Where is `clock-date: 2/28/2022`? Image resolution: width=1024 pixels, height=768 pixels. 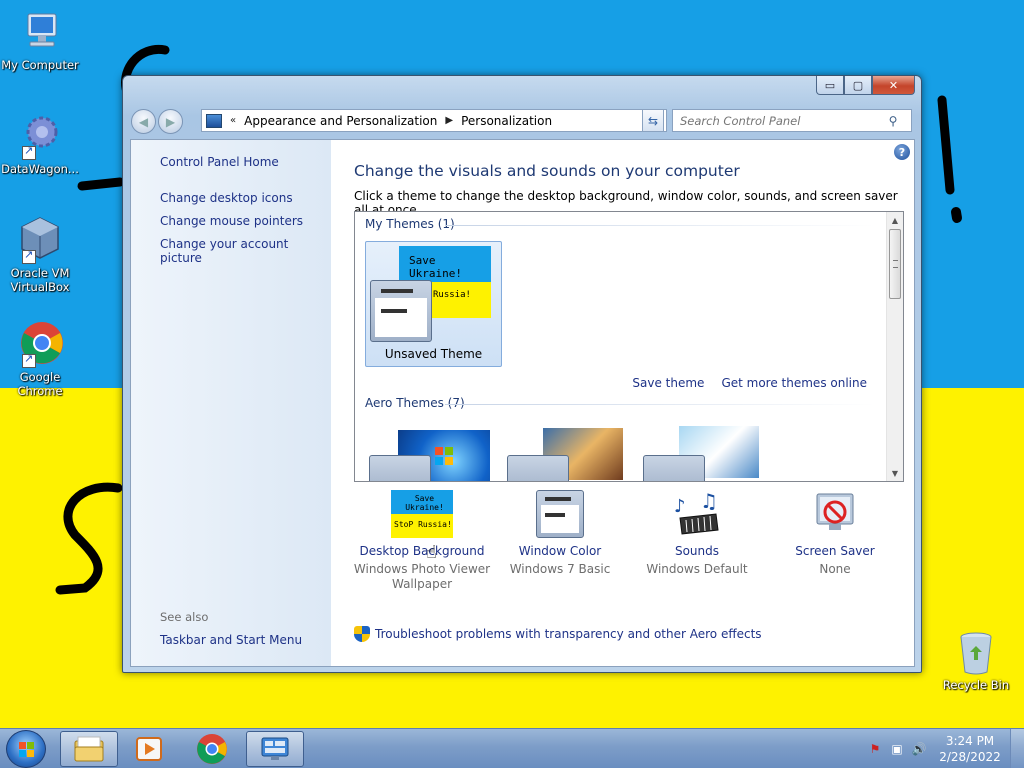
clock-date: 2/28/2022 is located at coordinates (970, 757).